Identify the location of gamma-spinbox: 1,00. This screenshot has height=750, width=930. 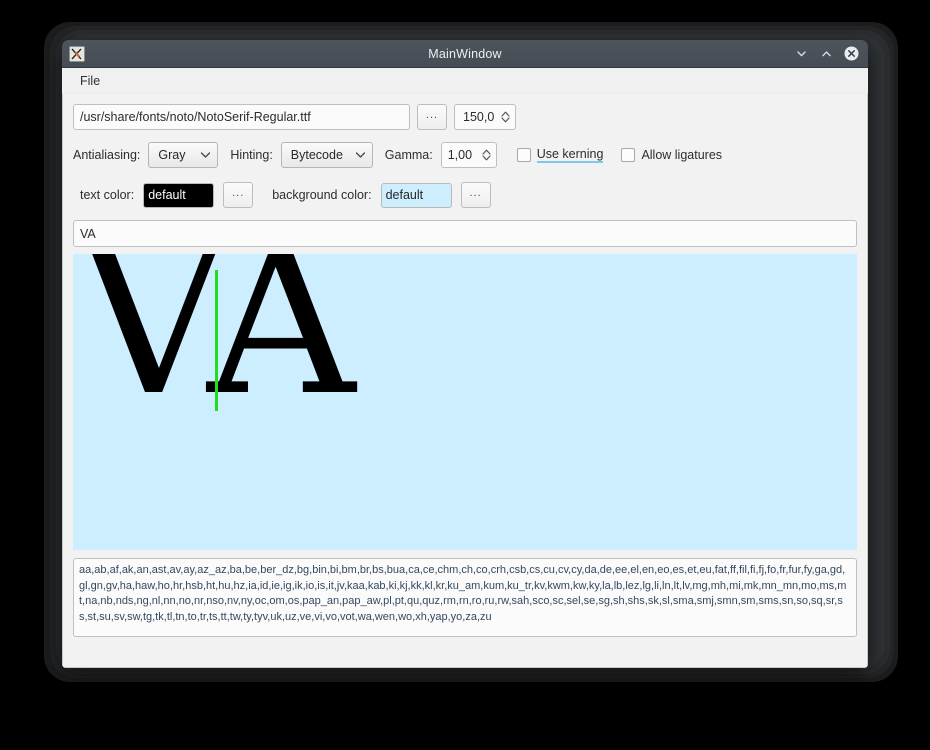
(468, 155).